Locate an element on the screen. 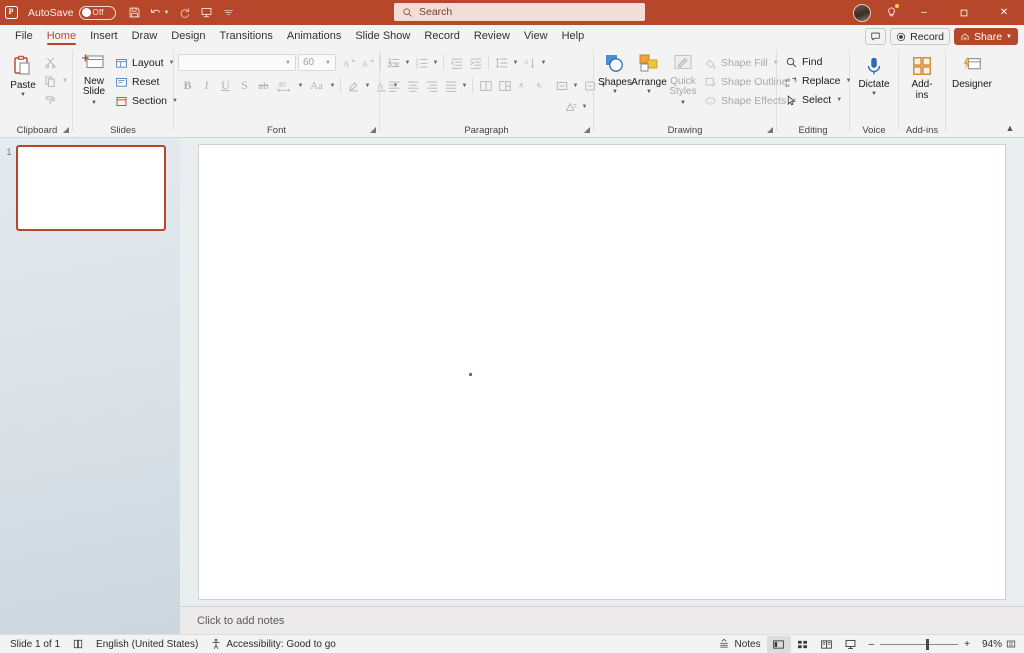 This screenshot has width=1024, height=653. share-dropdown-caret: ▼ is located at coordinates (1009, 37).